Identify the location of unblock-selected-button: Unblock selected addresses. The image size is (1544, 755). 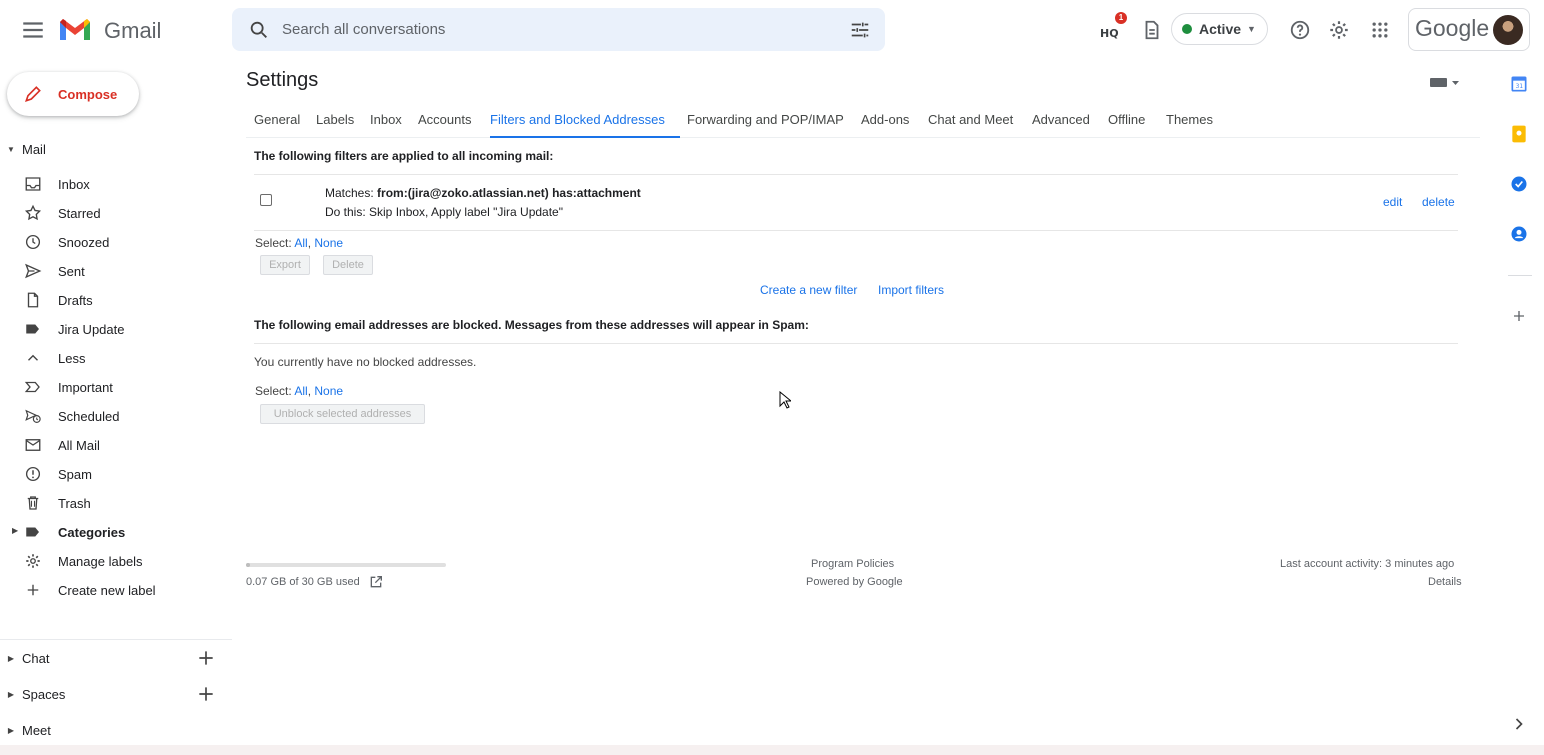
(342, 414).